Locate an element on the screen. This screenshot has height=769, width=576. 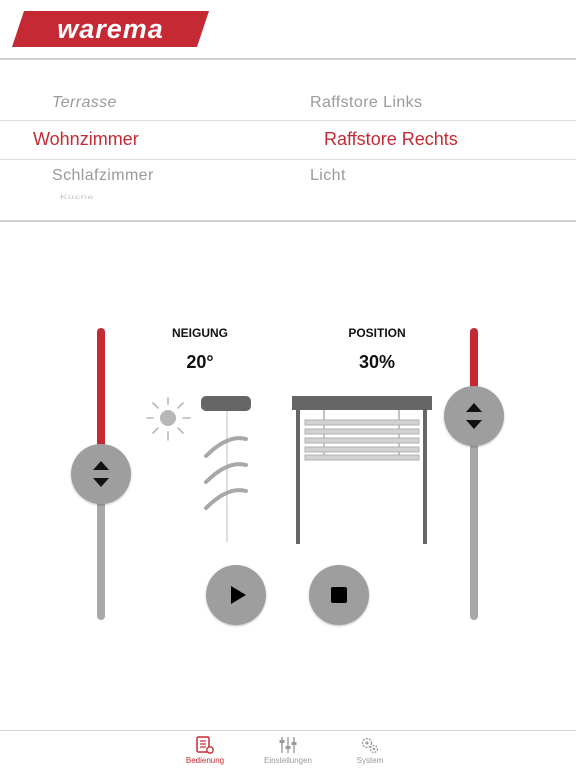
picker-bottom-rule is located at coordinates (288, 221).